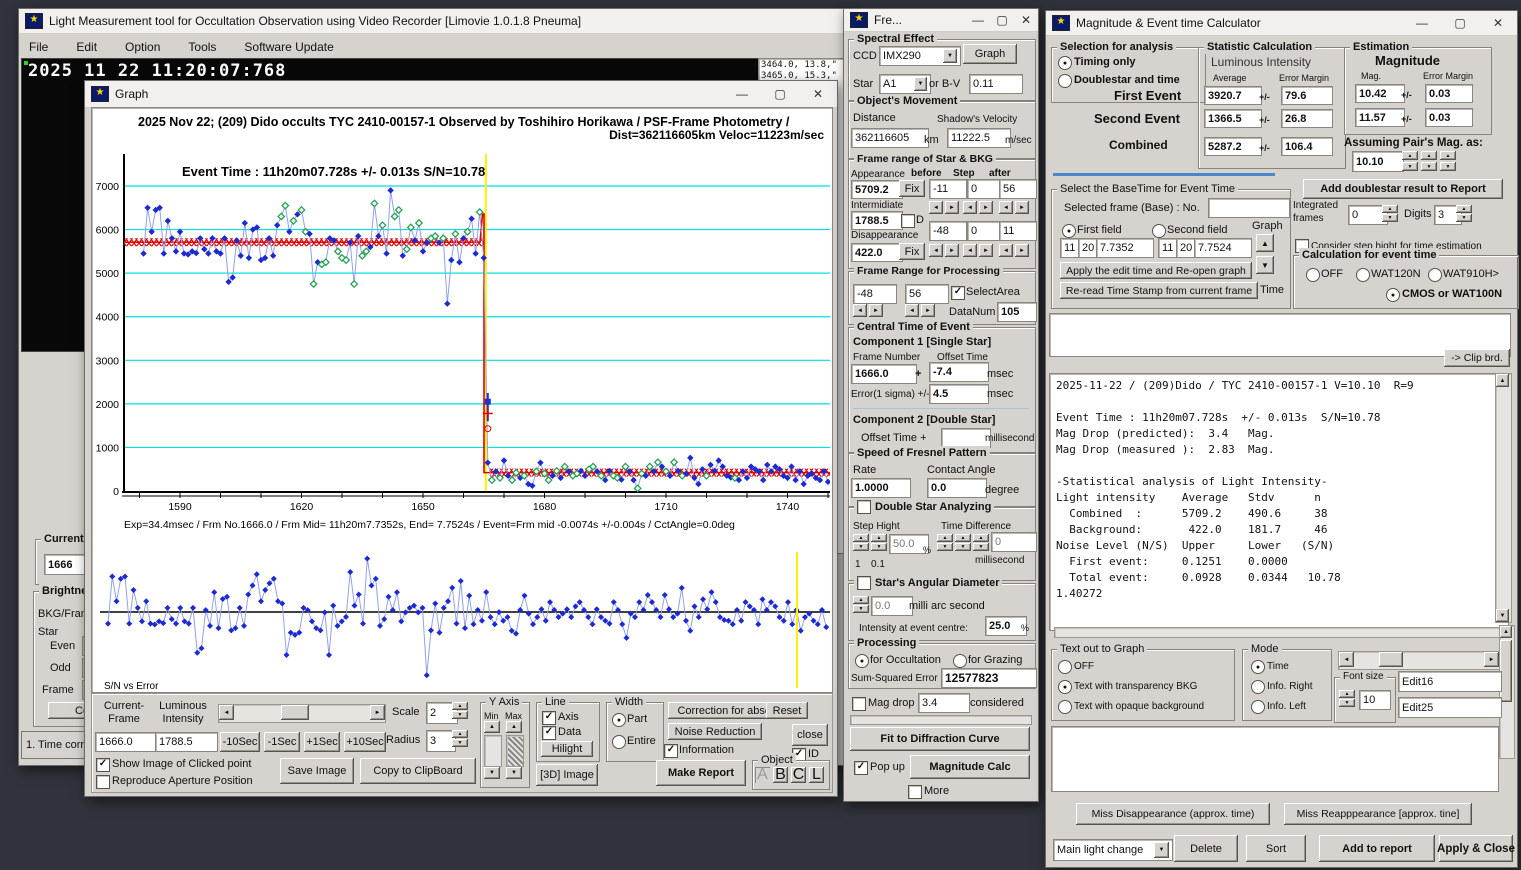 The height and width of the screenshot is (870, 1521). I want to click on font-size-field: 10, so click(1375, 700).